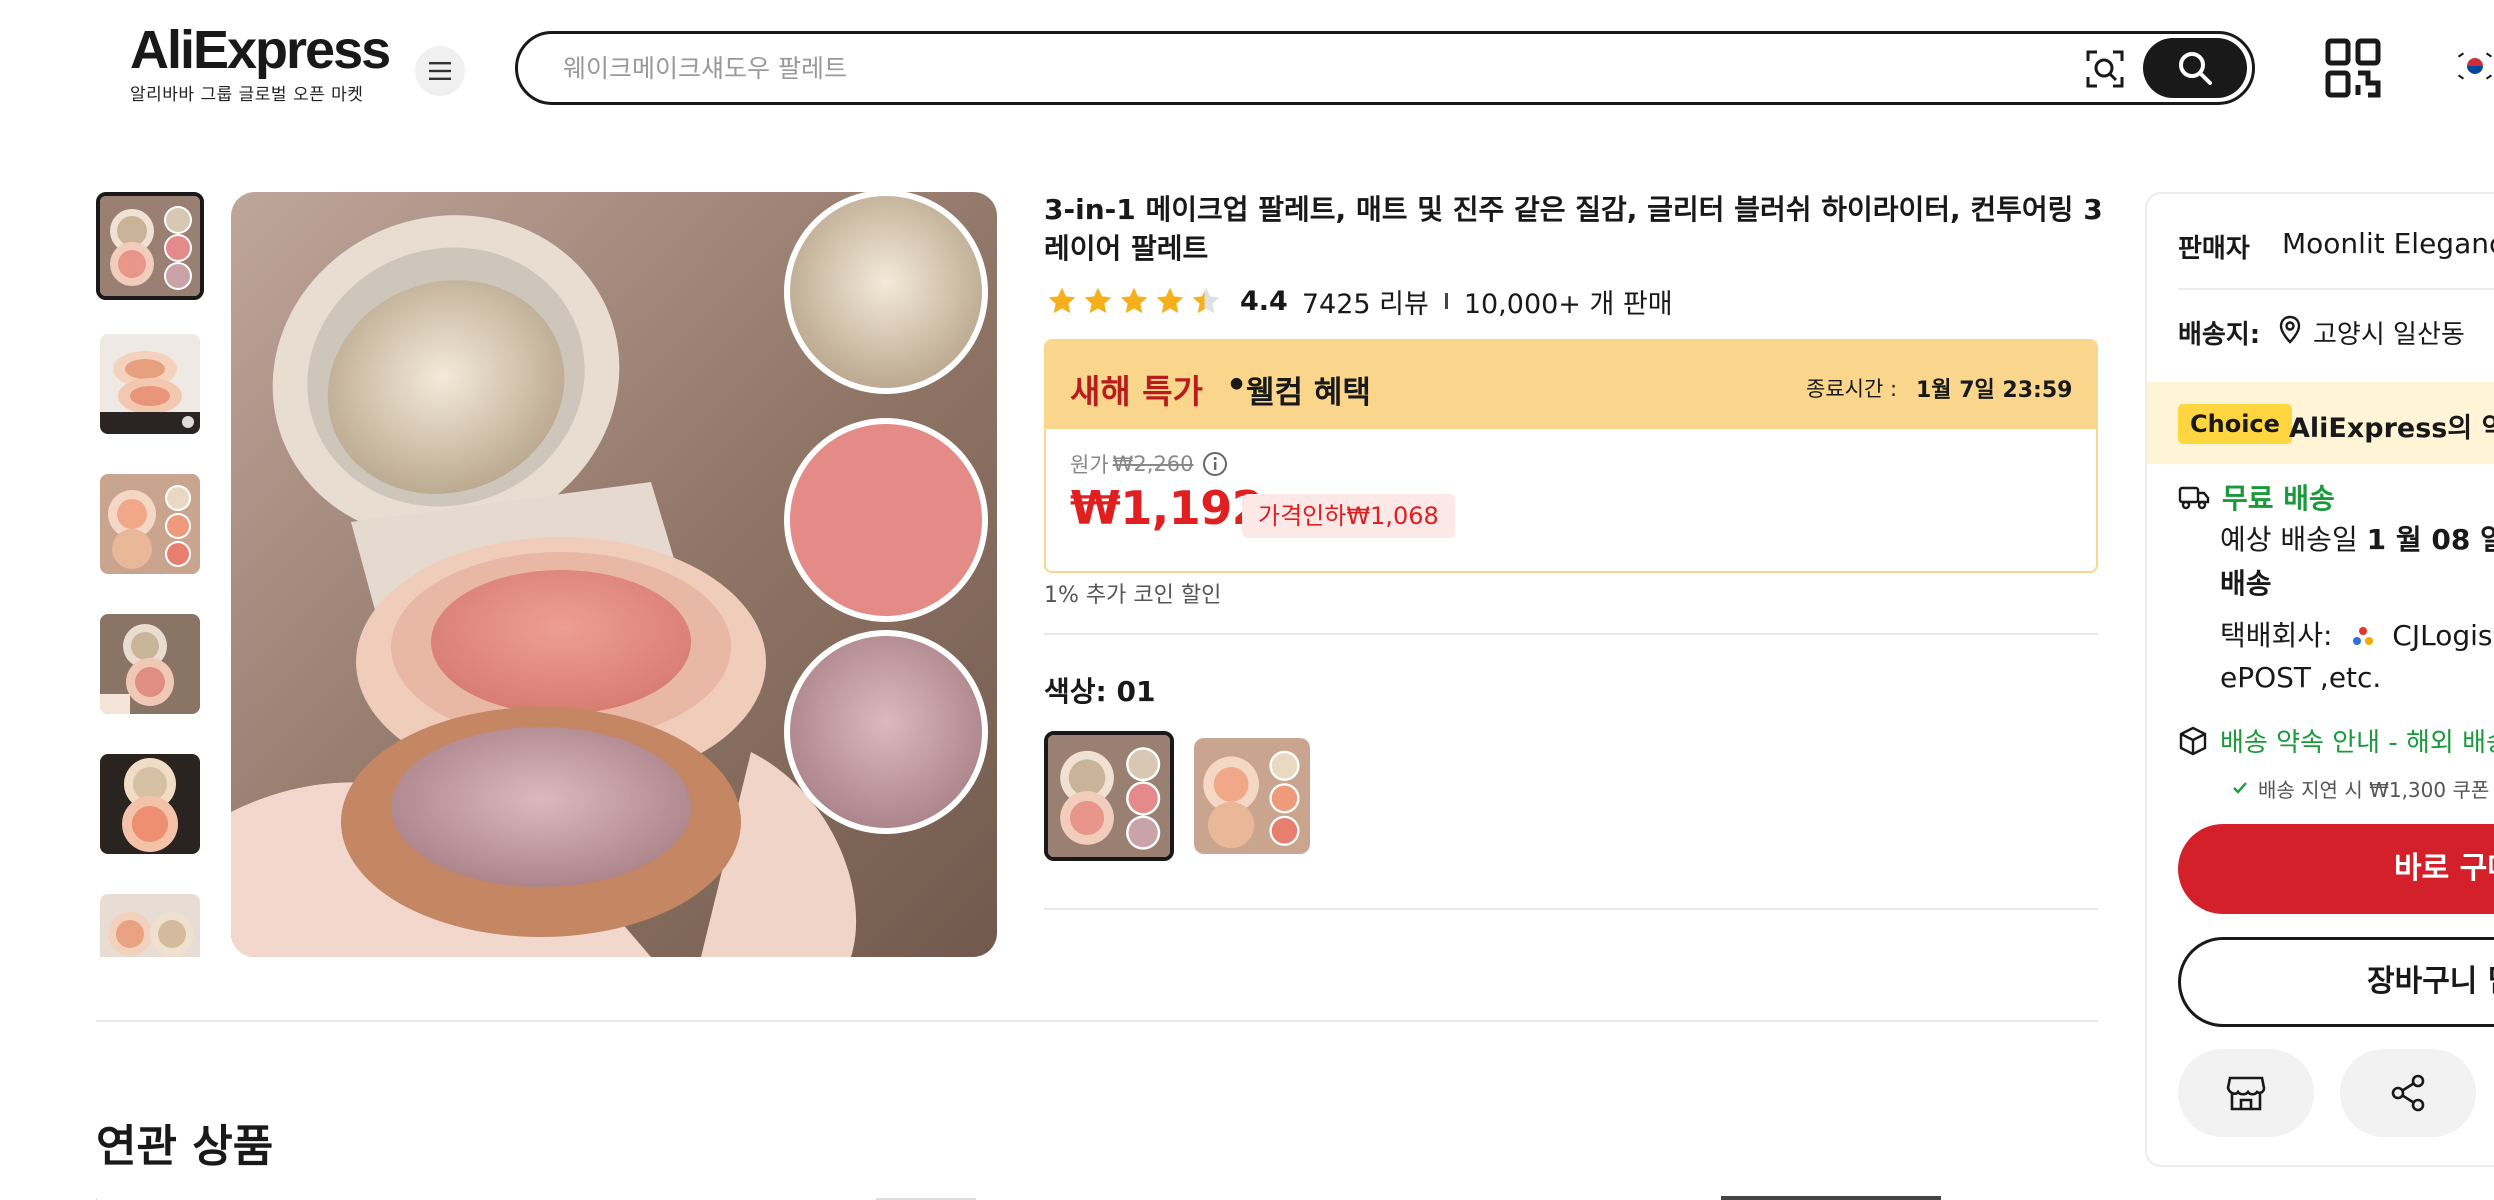 The width and height of the screenshot is (2494, 1200). What do you see at coordinates (2389, 332) in the screenshot?
I see `ship-to-value: 고양시 일산동` at bounding box center [2389, 332].